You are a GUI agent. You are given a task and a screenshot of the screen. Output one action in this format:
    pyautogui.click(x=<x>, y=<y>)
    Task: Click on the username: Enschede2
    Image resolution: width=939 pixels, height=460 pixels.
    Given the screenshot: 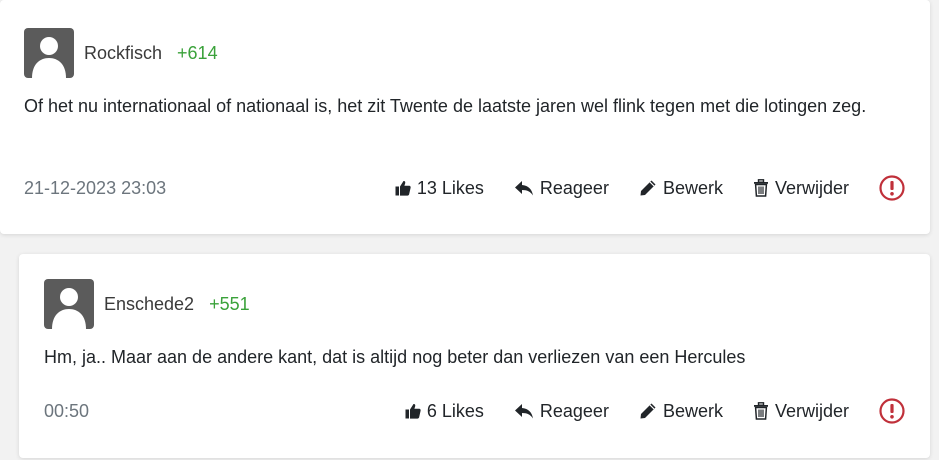 What is the action you would take?
    pyautogui.click(x=149, y=304)
    